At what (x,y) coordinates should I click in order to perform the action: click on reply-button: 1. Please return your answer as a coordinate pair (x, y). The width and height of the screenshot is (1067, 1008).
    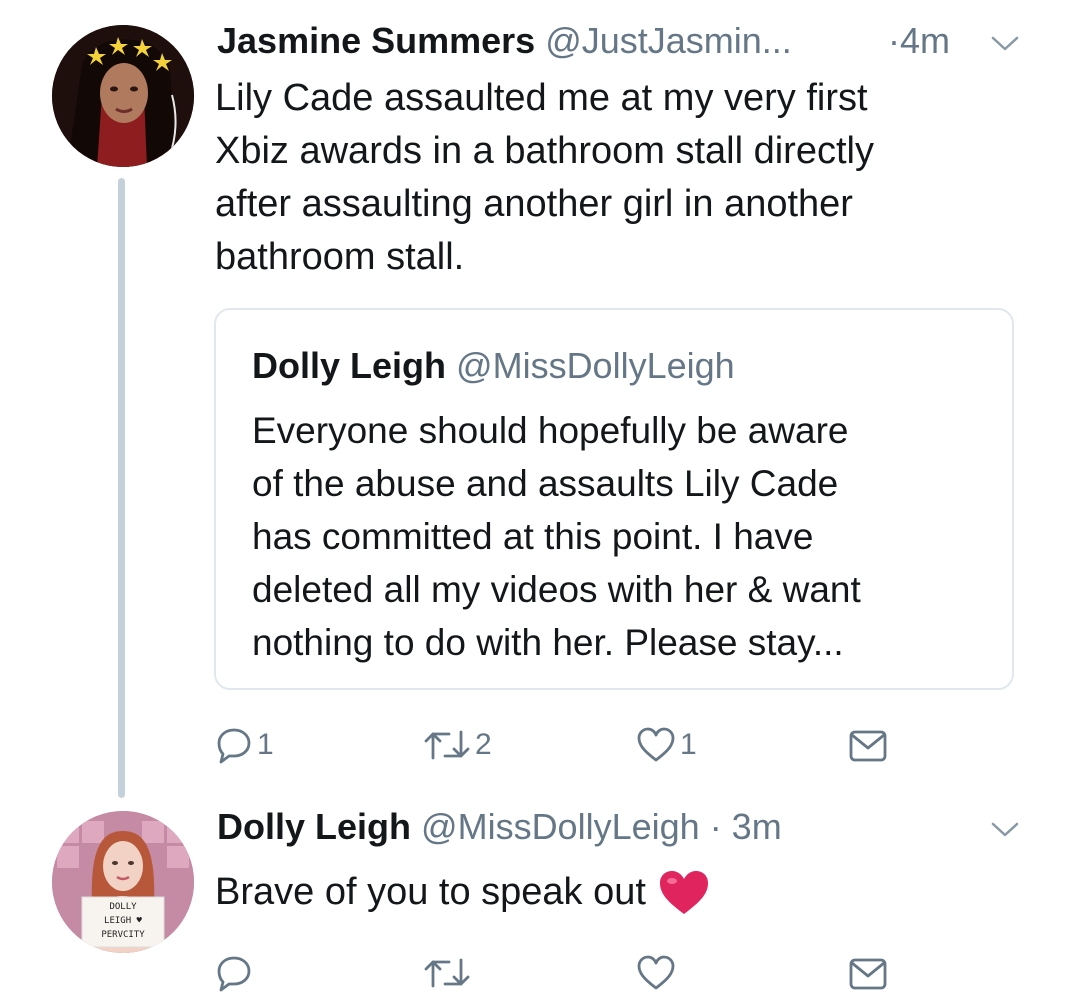
    Looking at the image, I should click on (244, 745).